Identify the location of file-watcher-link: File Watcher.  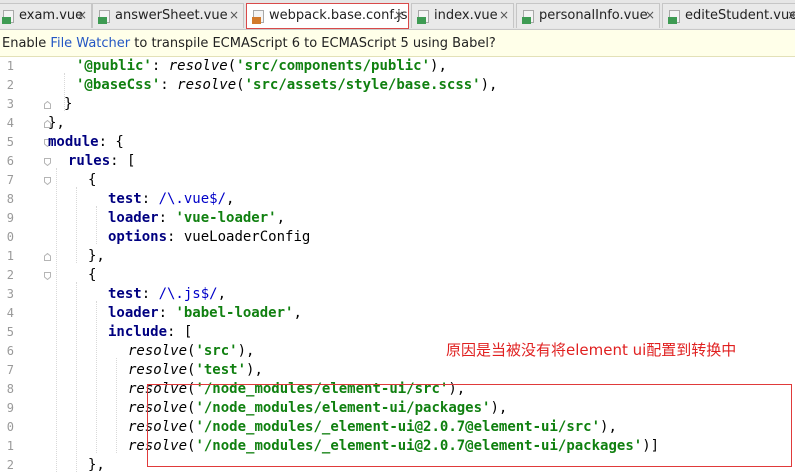
(90, 43).